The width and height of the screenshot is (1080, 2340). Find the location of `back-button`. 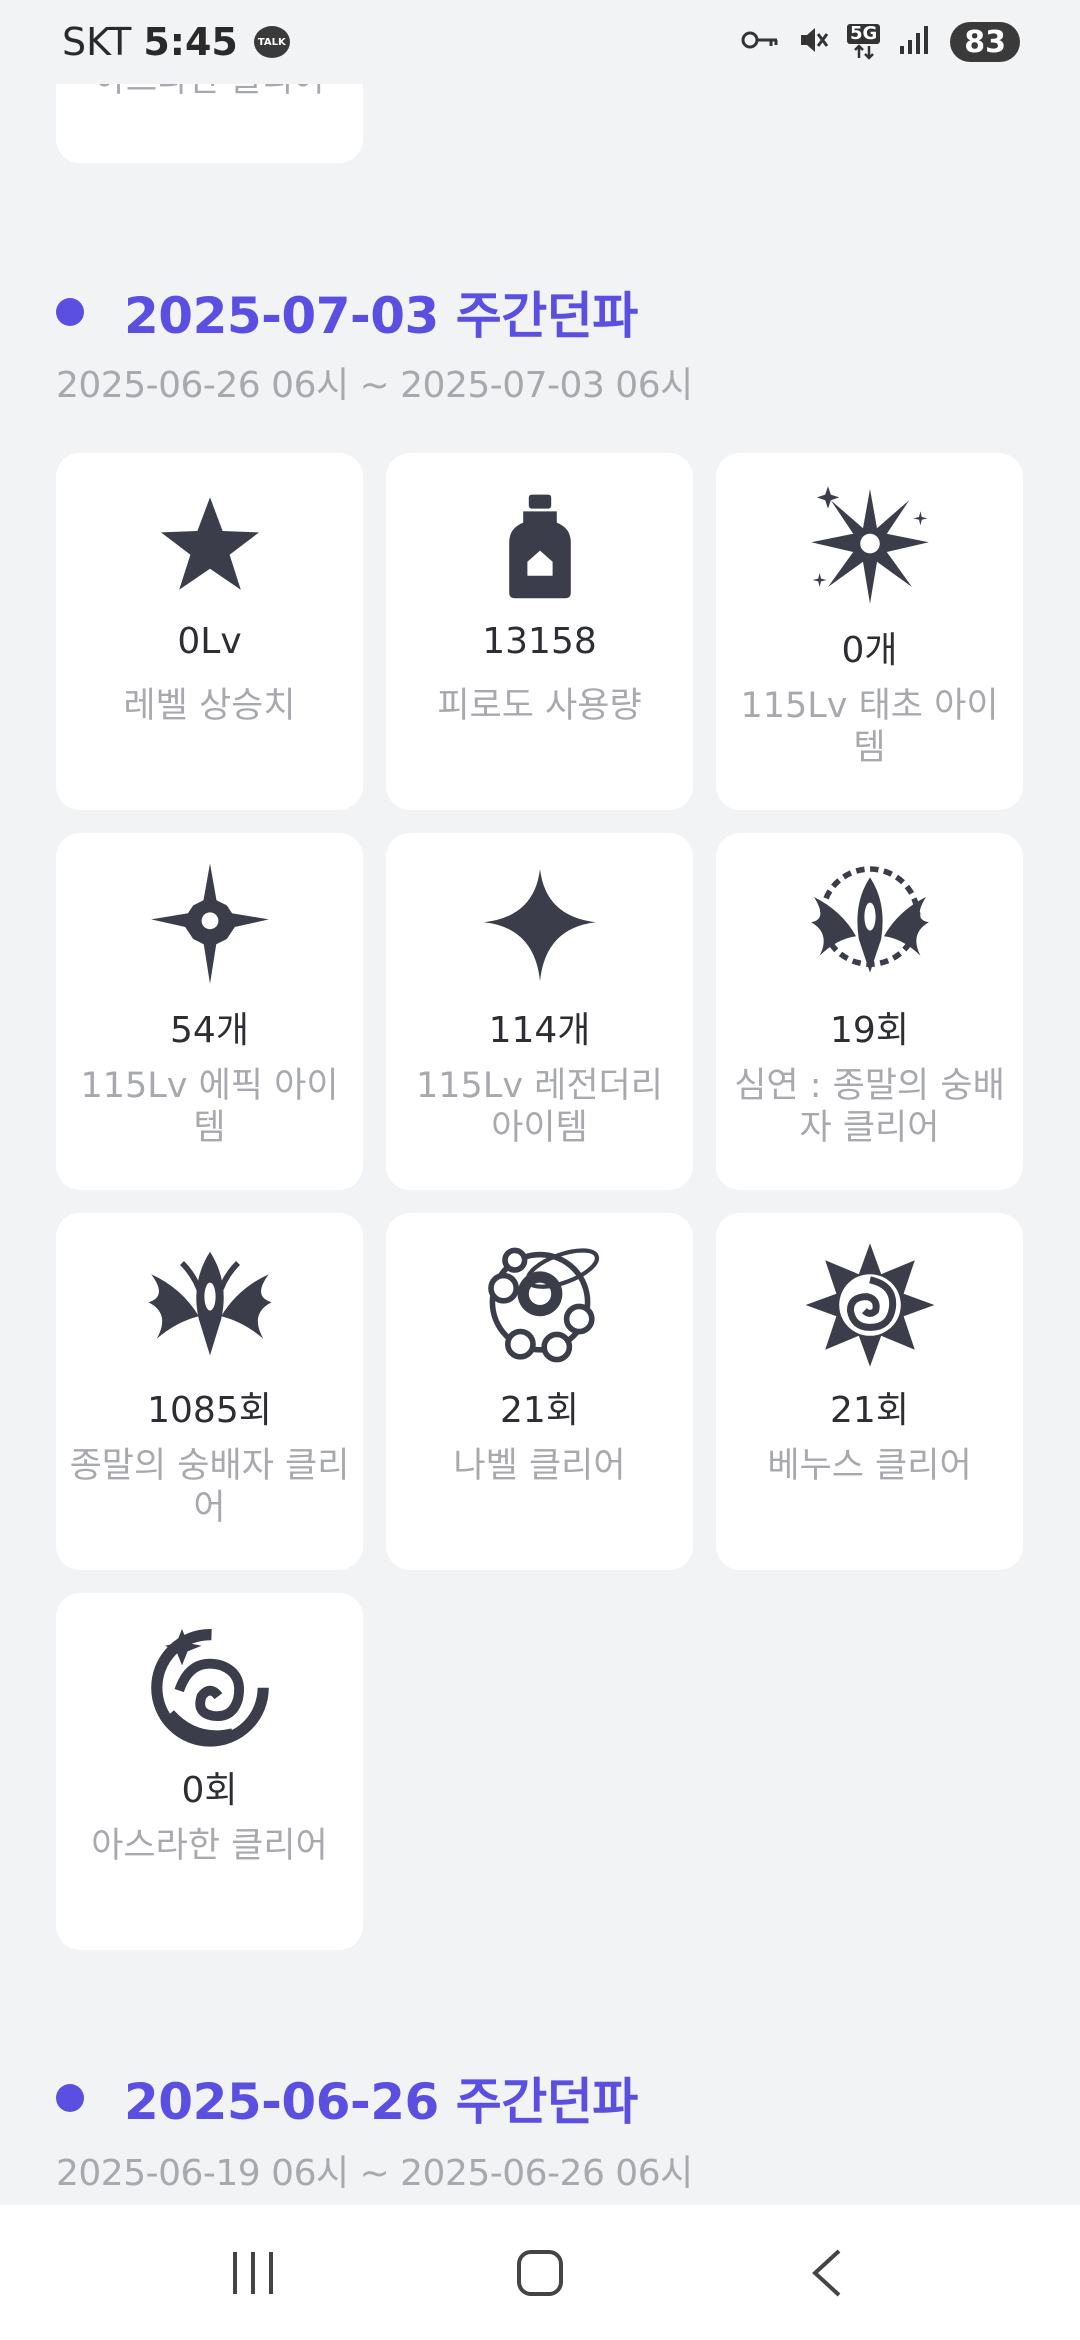

back-button is located at coordinates (827, 2273).